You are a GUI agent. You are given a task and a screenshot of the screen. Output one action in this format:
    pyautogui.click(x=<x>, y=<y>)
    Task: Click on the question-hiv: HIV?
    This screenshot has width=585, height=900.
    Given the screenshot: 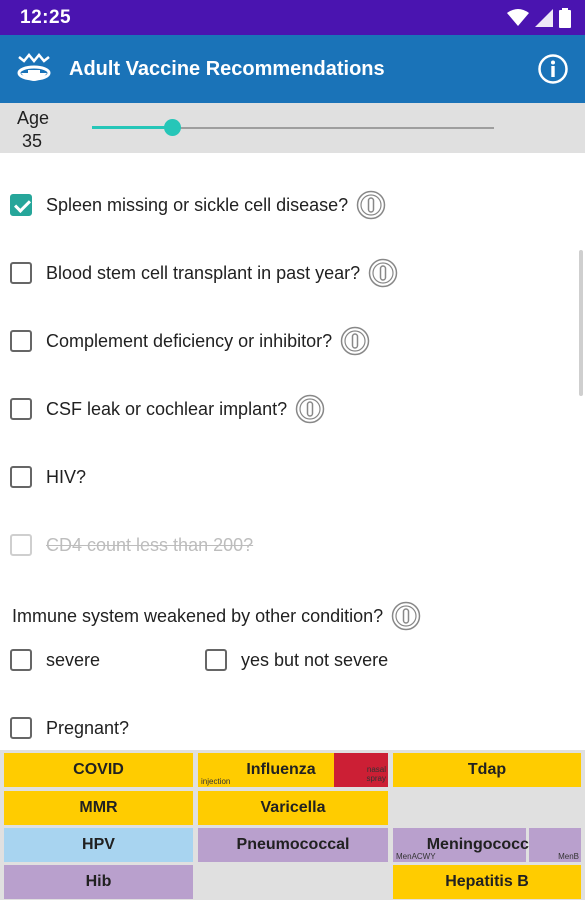 What is the action you would take?
    pyautogui.click(x=48, y=477)
    